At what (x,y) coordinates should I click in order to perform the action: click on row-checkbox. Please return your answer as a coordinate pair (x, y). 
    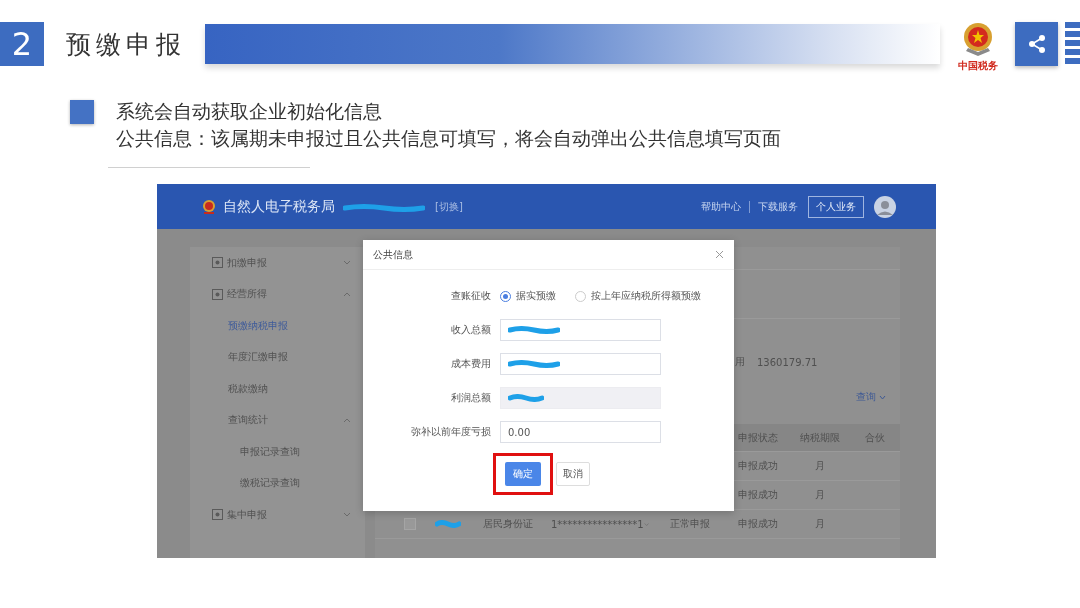
    Looking at the image, I should click on (410, 524).